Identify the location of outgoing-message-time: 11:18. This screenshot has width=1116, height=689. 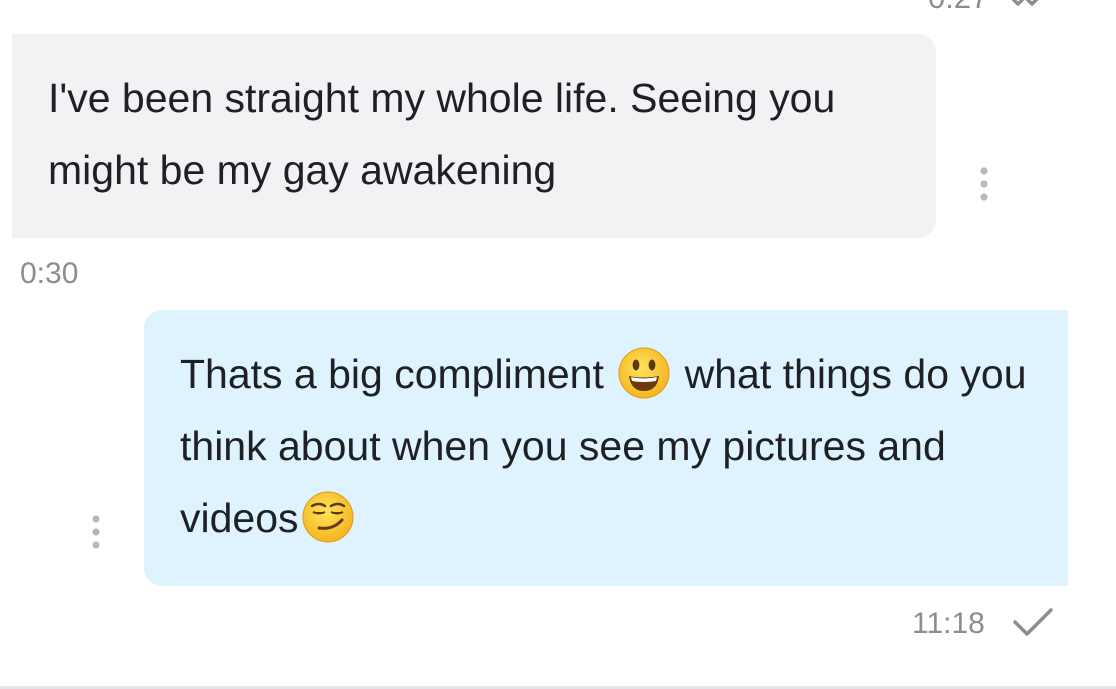
(948, 623).